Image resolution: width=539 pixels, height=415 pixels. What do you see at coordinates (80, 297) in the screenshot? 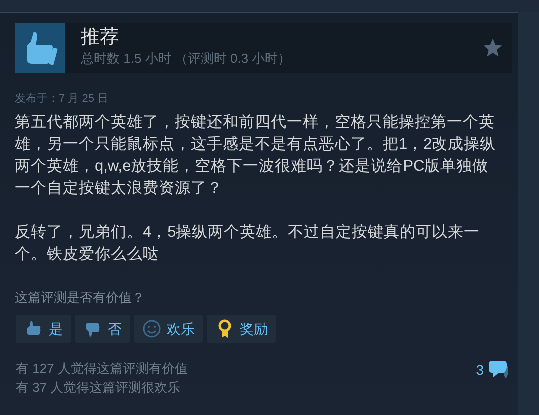
I see `helpful-question: 这篇评测是否有价值？` at bounding box center [80, 297].